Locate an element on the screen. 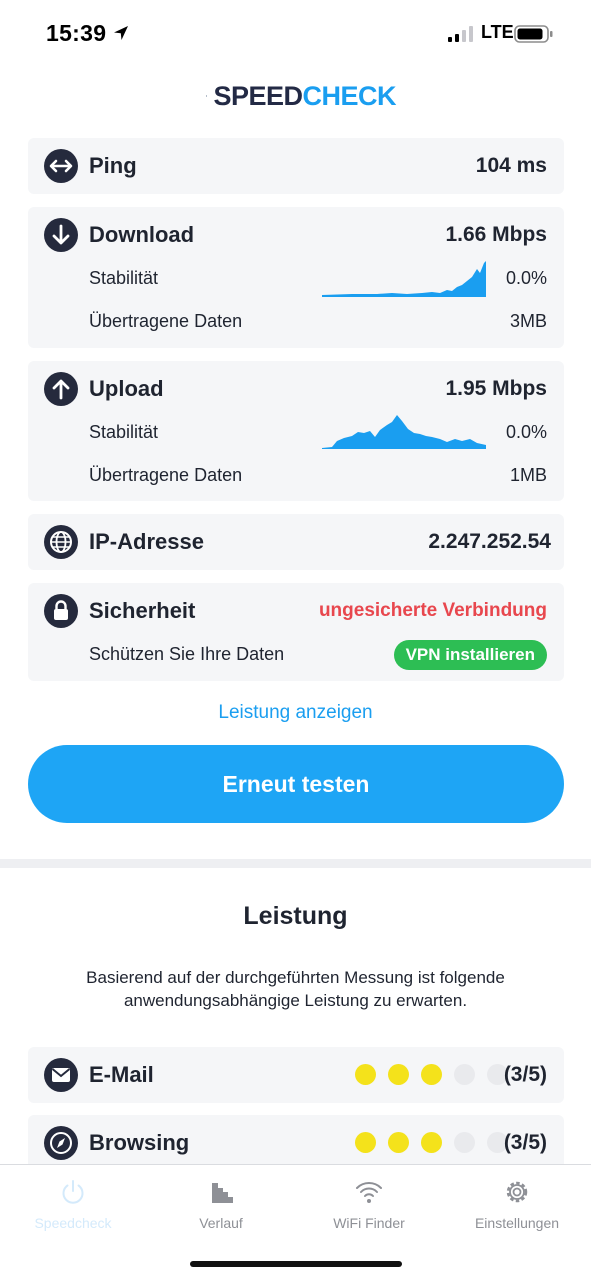  ping-label: Ping is located at coordinates (113, 165).